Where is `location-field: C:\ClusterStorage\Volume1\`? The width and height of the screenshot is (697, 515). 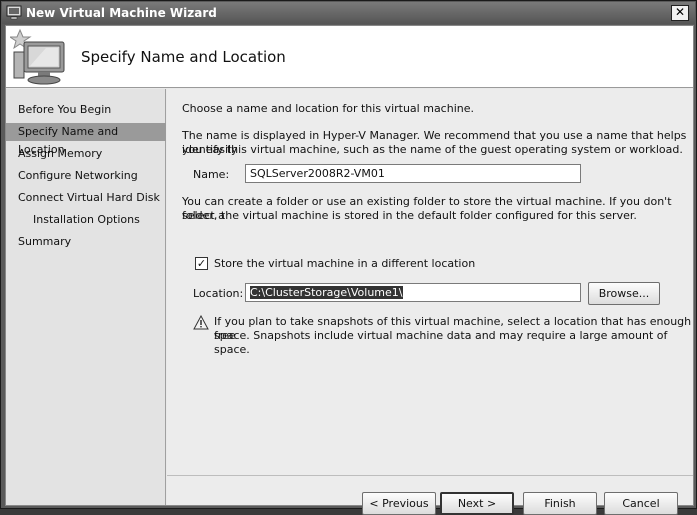
location-field: C:\ClusterStorage\Volume1\ is located at coordinates (413, 292).